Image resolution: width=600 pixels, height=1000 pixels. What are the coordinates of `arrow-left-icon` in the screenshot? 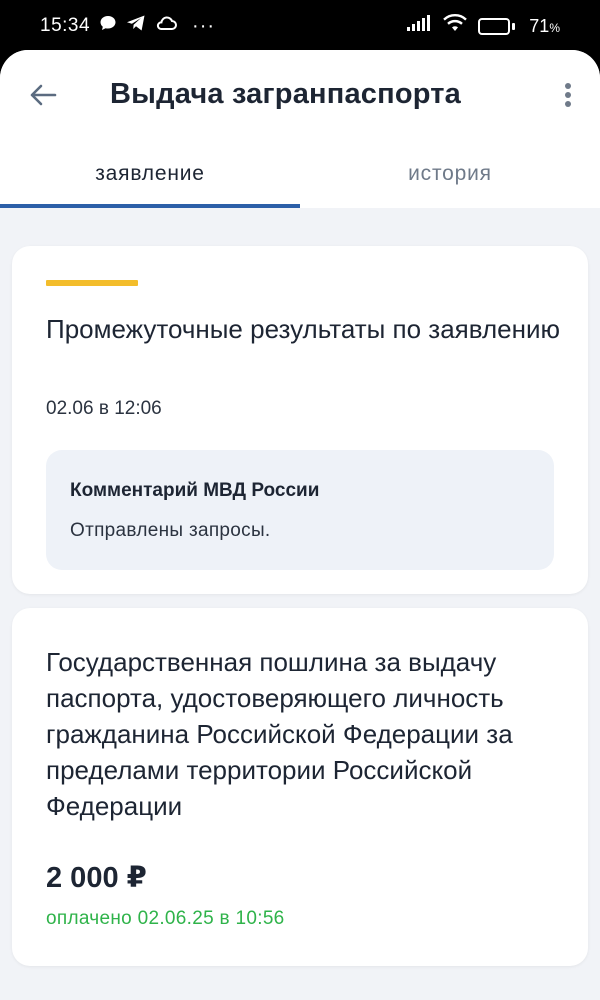 It's located at (43, 95).